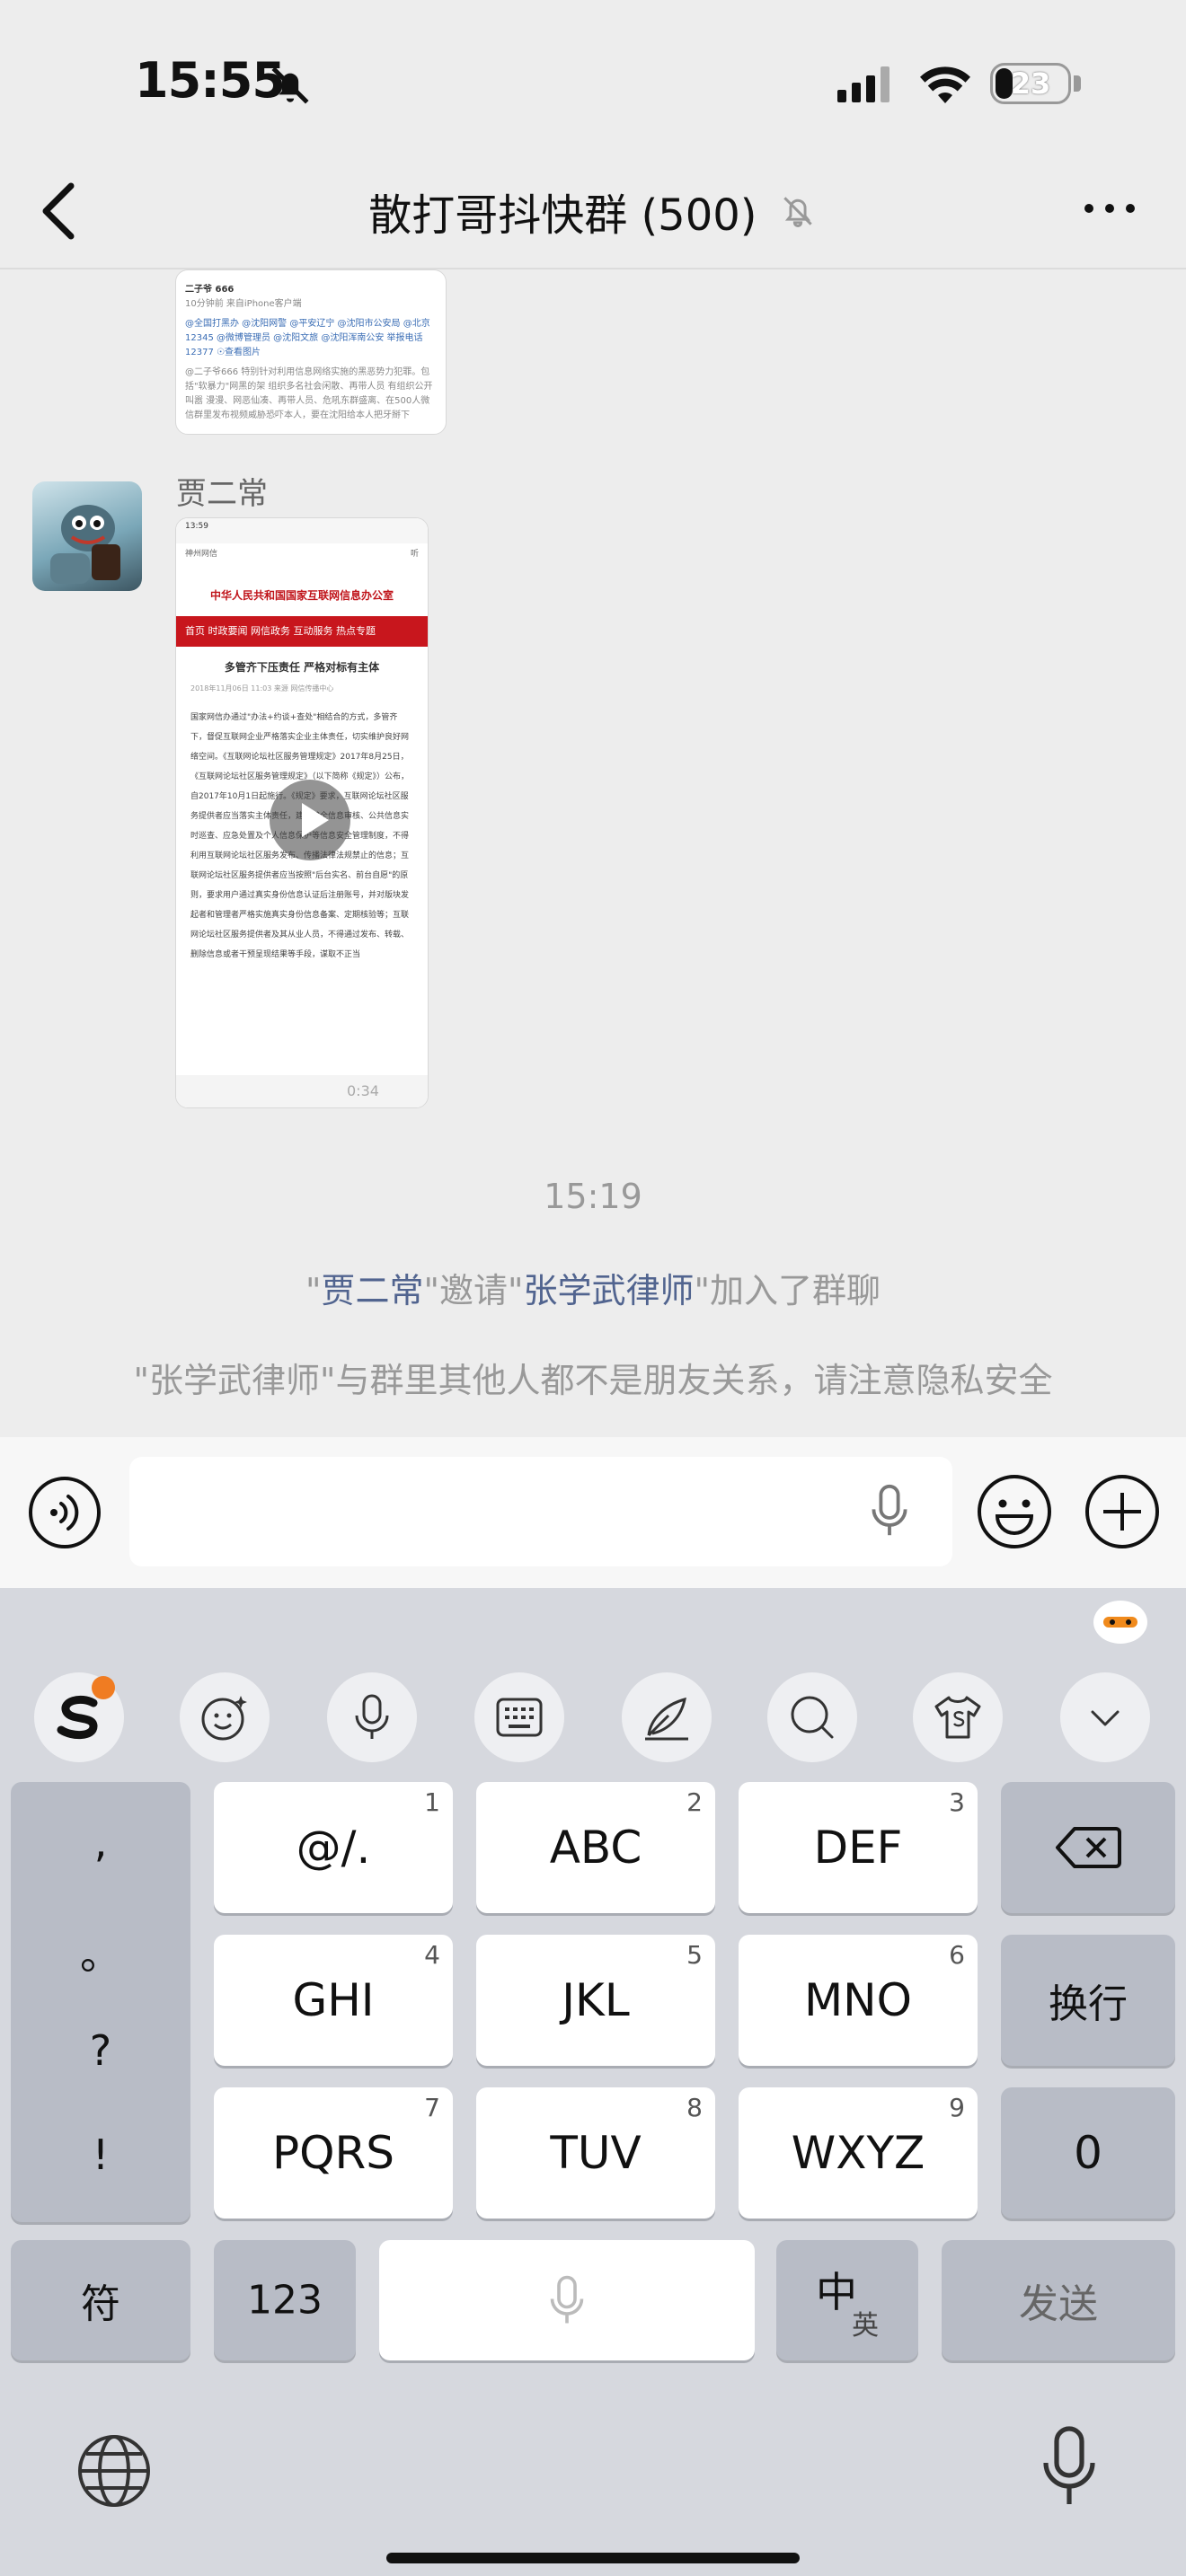 The width and height of the screenshot is (1186, 2576). What do you see at coordinates (196, 526) in the screenshot?
I see `thumb-time: 13:59` at bounding box center [196, 526].